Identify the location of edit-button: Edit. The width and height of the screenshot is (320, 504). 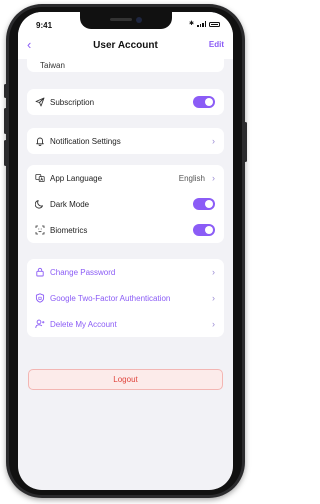
(216, 44).